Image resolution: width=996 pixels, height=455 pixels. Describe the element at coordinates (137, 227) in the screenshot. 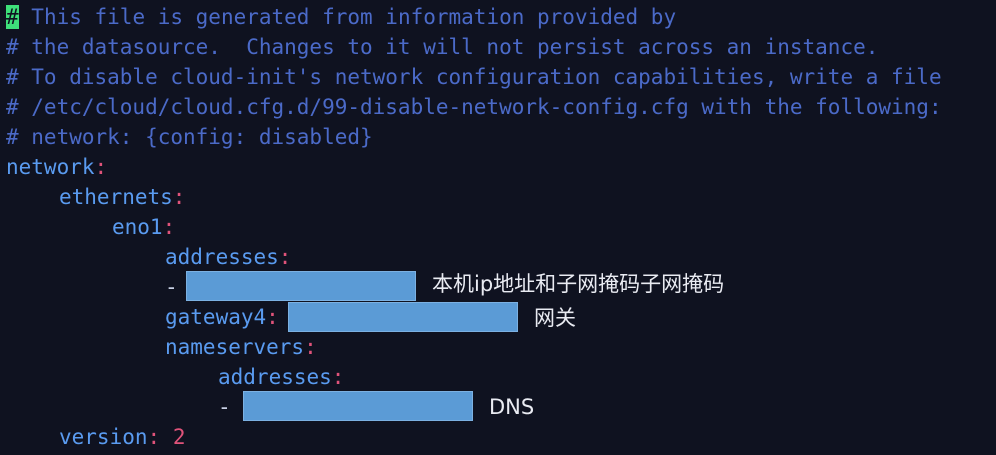

I see `yaml-key-interface: eno1` at that location.